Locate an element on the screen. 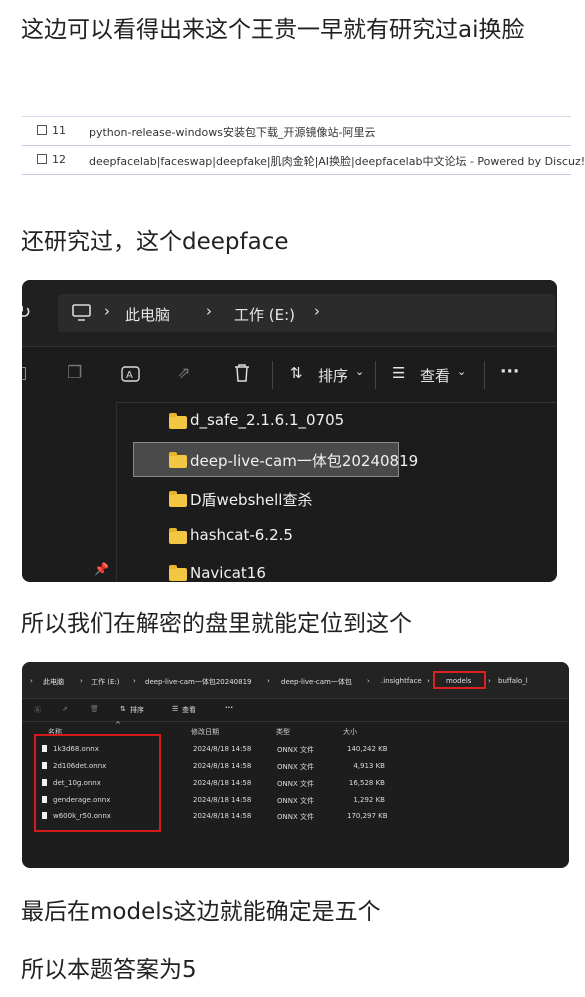 The height and width of the screenshot is (997, 585). folder-item: hashcat-6.2.5 is located at coordinates (241, 535).